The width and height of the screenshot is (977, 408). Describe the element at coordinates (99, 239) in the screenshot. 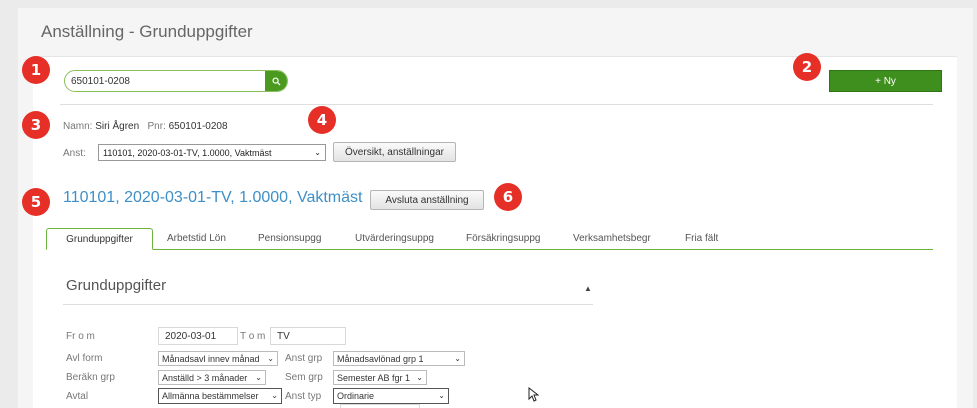

I see `tab-grunduppgifter: Grunduppgifter` at that location.